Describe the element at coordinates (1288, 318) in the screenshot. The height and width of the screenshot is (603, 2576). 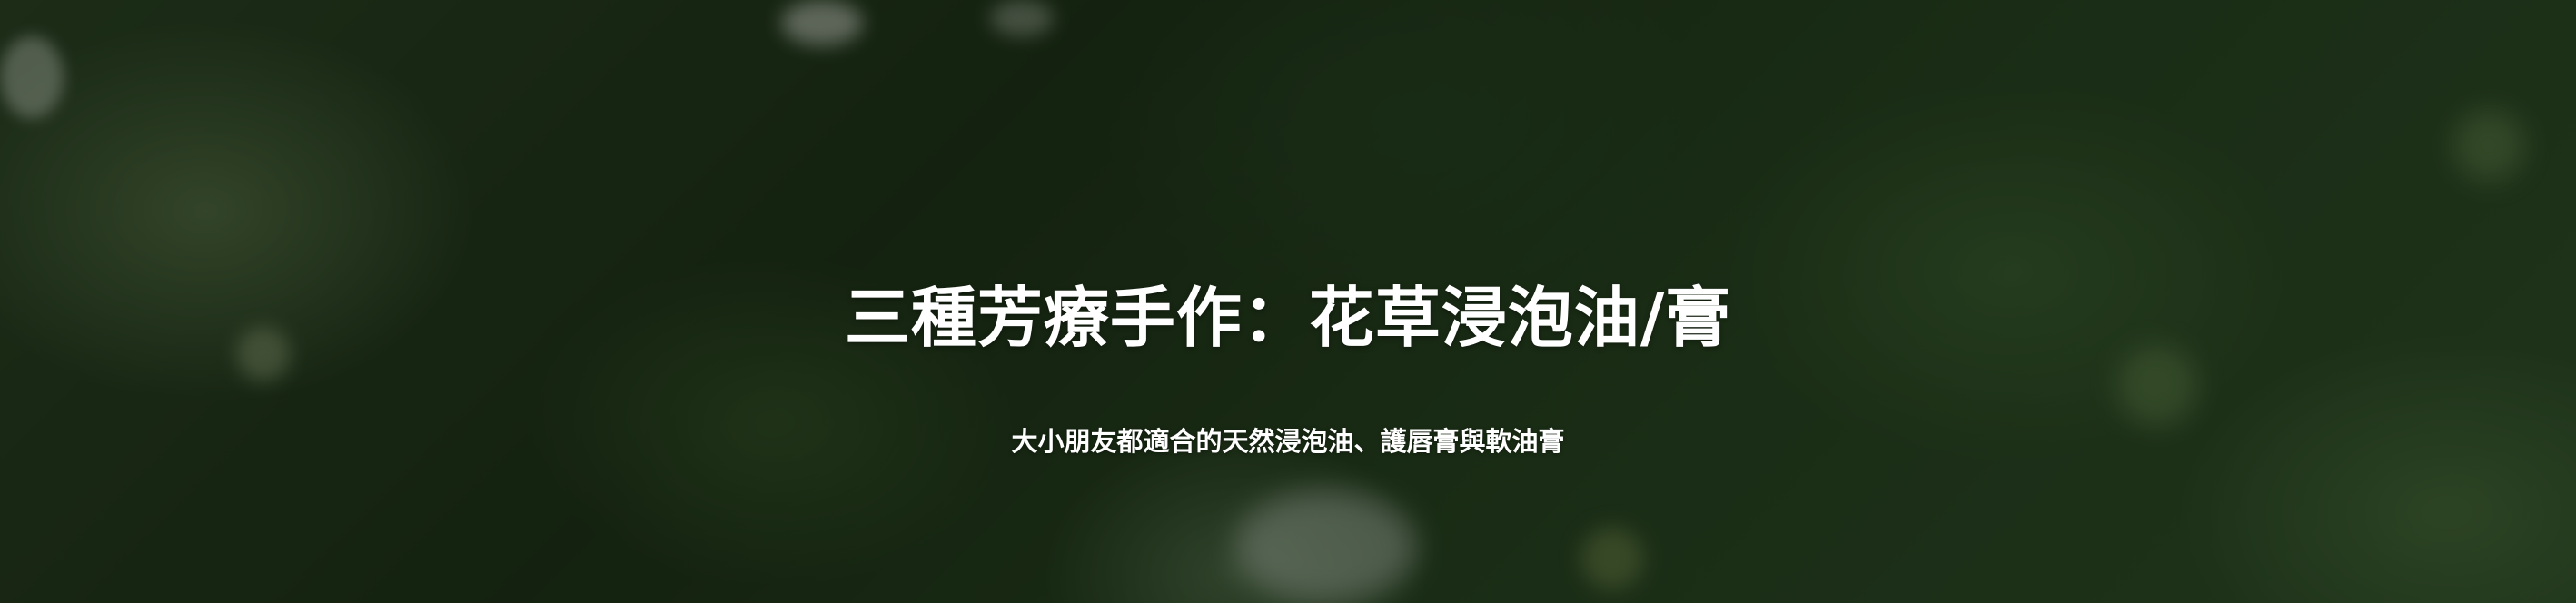
I see `hero-title: 三種芳療手作：花草浸泡油/膏` at that location.